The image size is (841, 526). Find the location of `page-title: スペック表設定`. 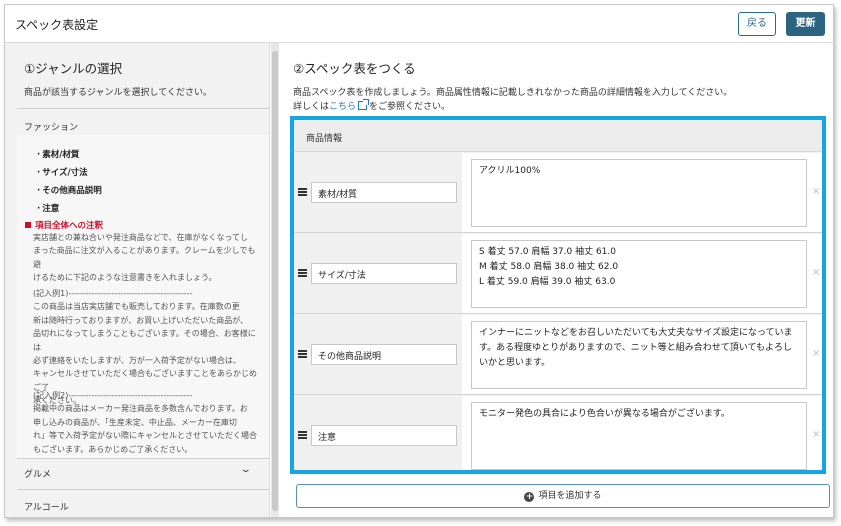

page-title: スペック表設定 is located at coordinates (57, 25).